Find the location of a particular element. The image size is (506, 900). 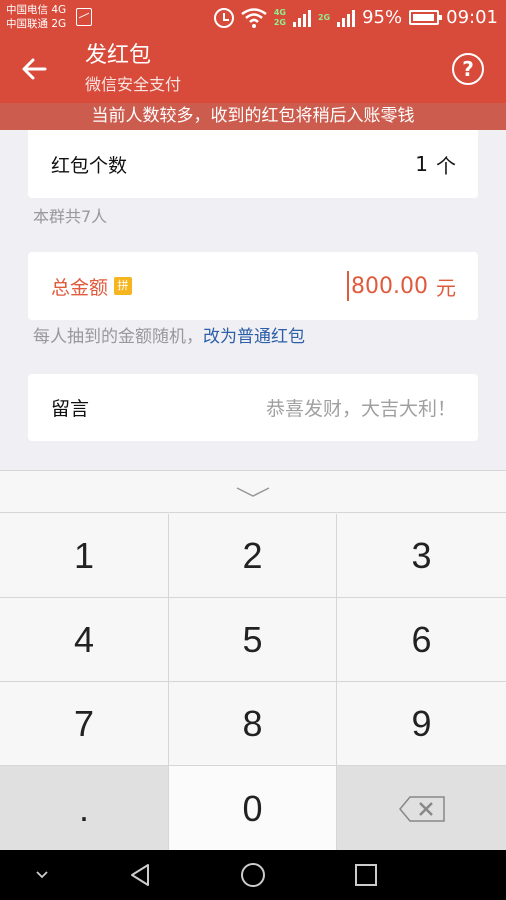

wifi-icon is located at coordinates (254, 17).